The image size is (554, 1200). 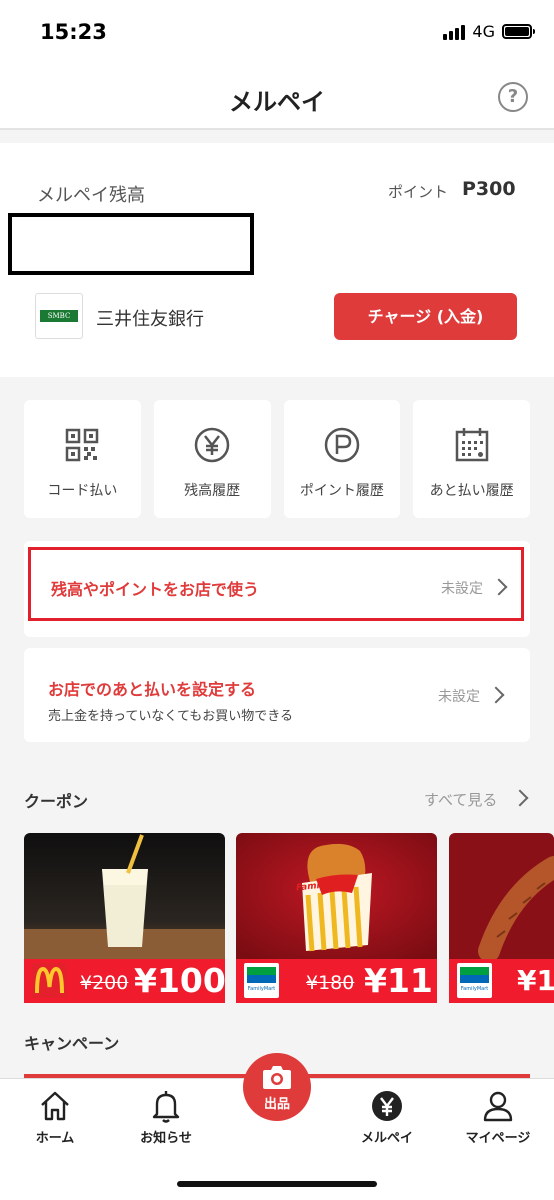 I want to click on use-in-store-status: 未設定, so click(x=462, y=589).